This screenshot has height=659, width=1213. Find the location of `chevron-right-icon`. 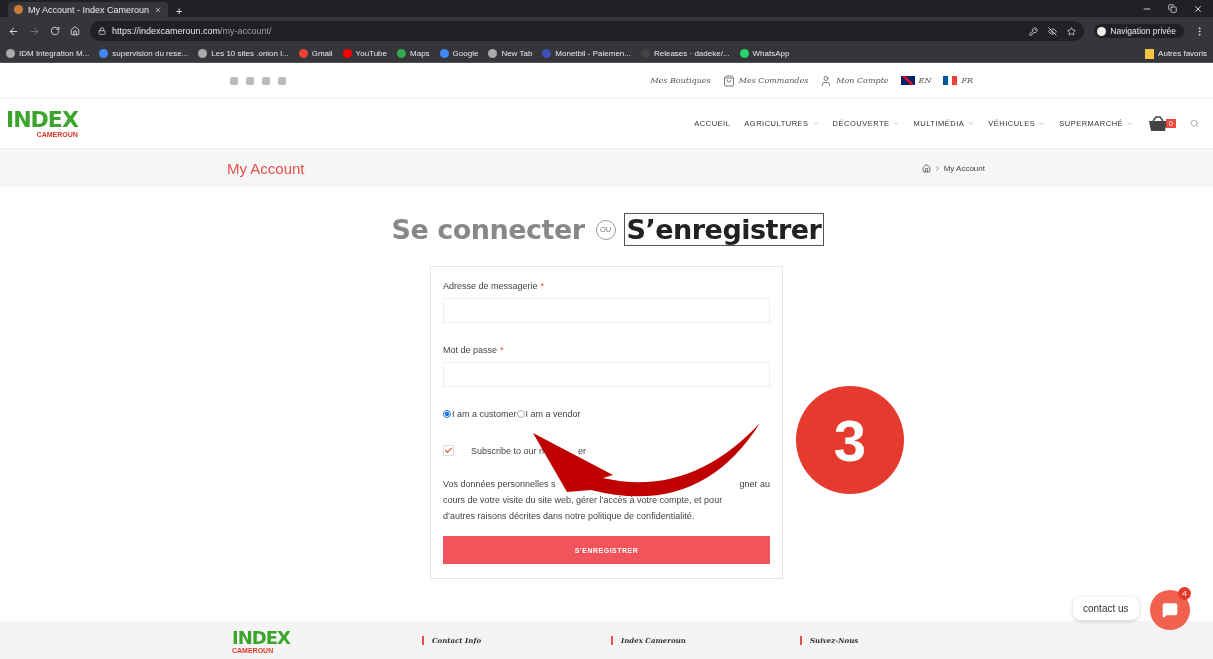

chevron-right-icon is located at coordinates (937, 168).